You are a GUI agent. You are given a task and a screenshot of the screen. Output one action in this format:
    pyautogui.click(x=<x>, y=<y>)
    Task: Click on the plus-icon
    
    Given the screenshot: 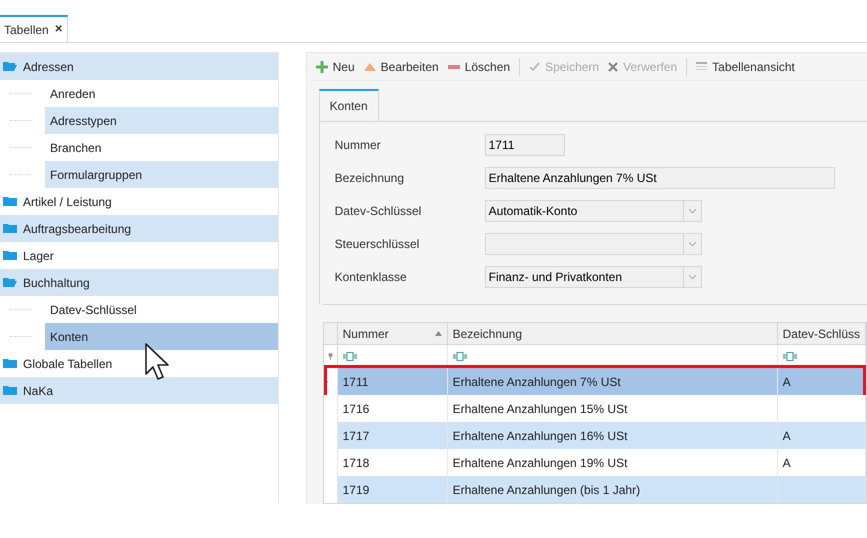 What is the action you would take?
    pyautogui.click(x=322, y=66)
    